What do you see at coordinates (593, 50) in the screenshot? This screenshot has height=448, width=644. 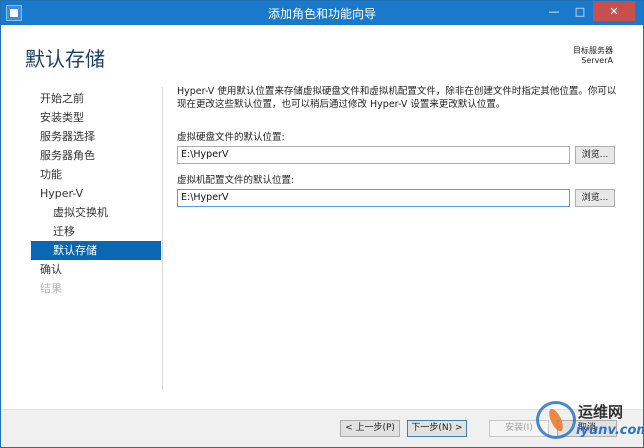 I see `target-server-label: 目标服务器` at bounding box center [593, 50].